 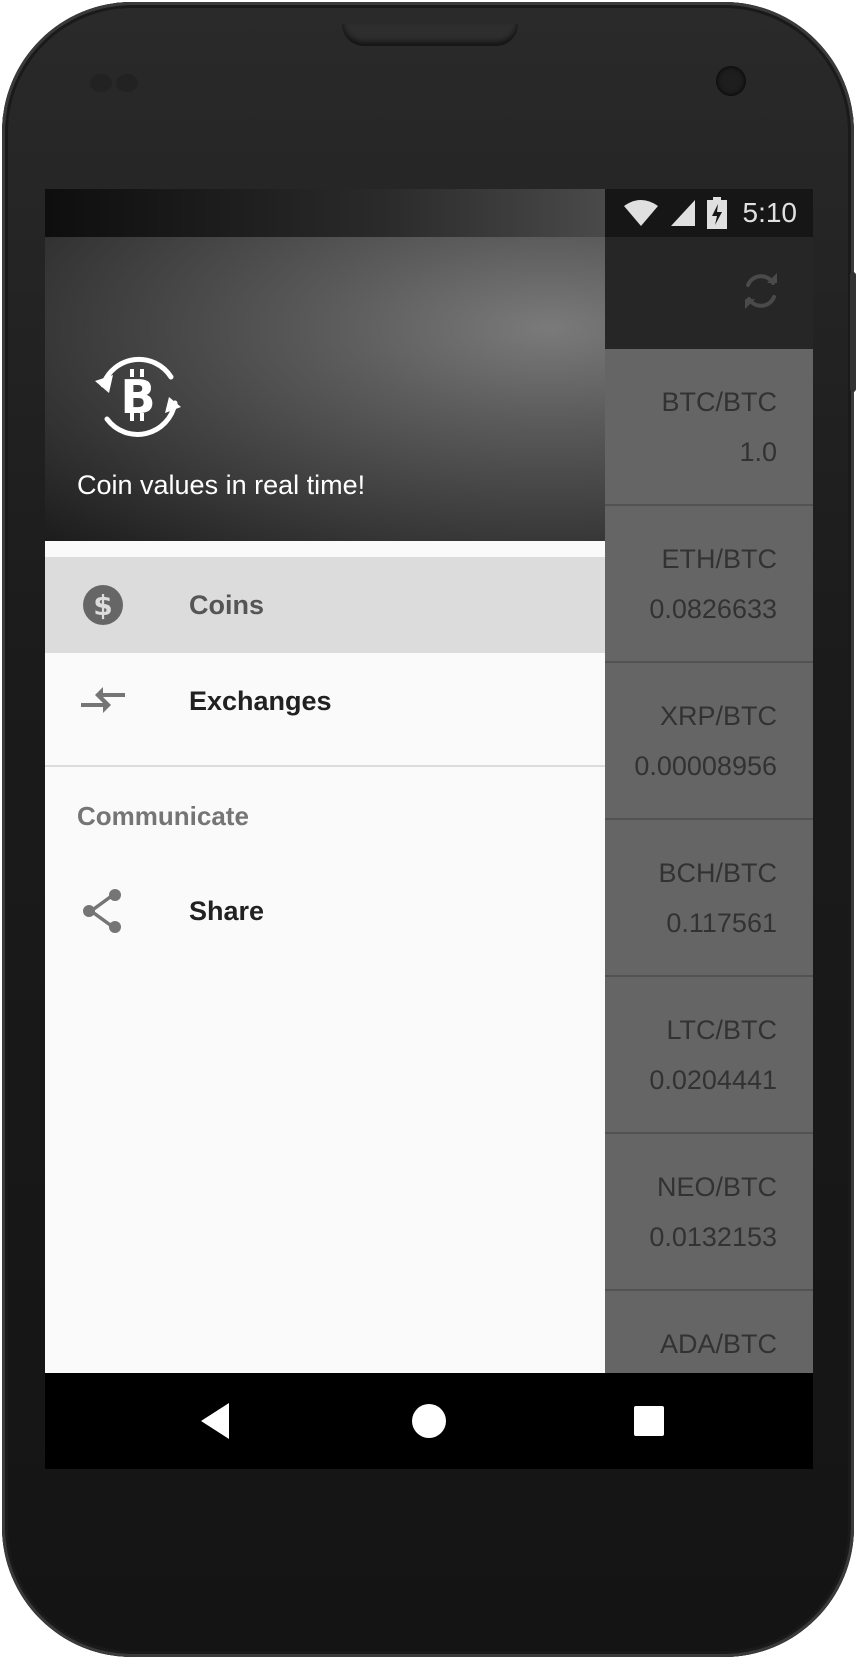 I want to click on nav-item-label: Share, so click(x=227, y=910).